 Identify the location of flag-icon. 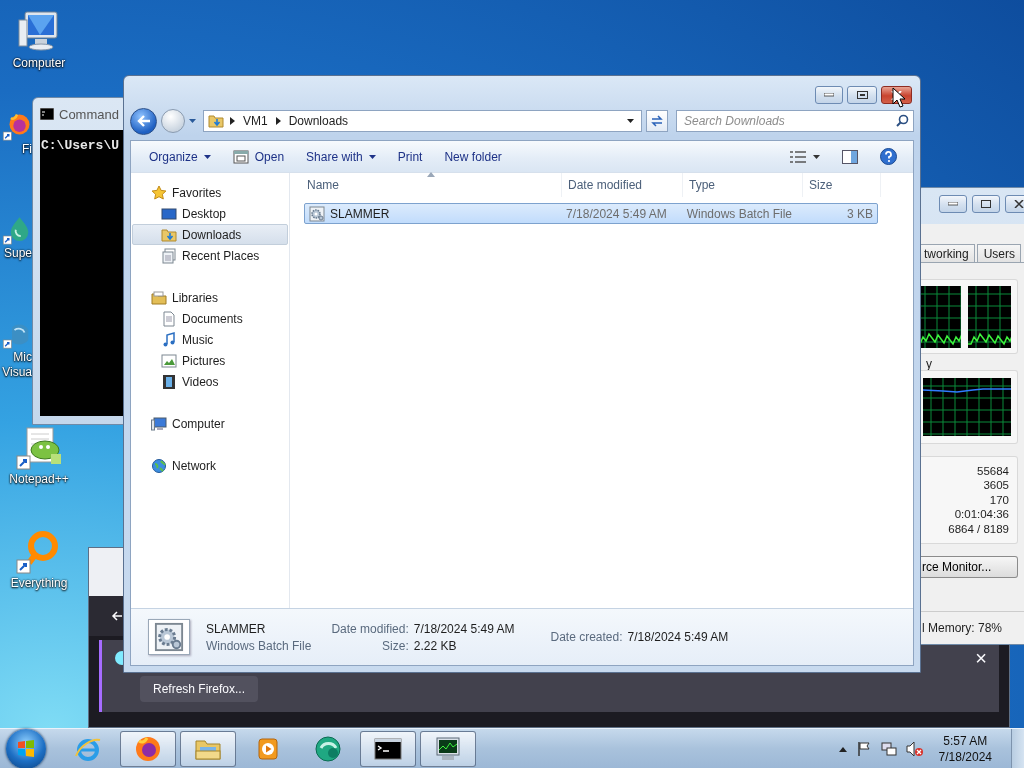
(863, 748).